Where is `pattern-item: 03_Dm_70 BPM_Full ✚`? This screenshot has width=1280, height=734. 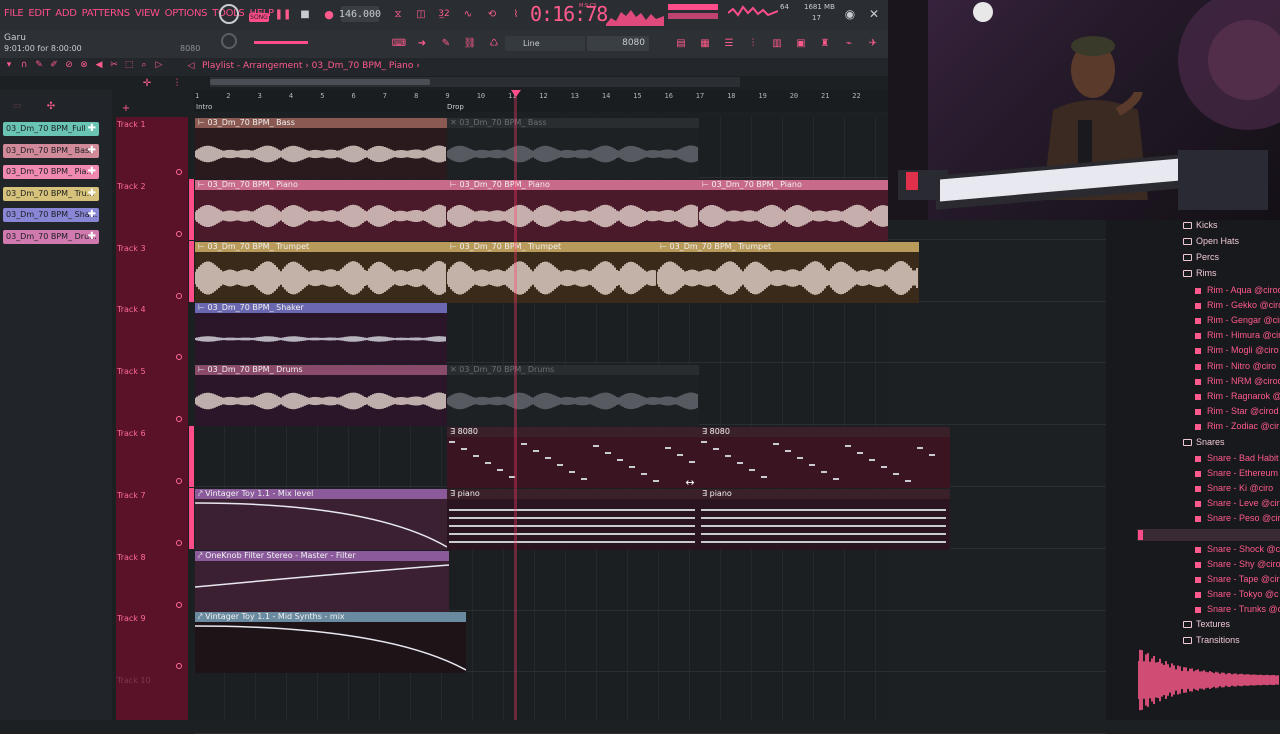 pattern-item: 03_Dm_70 BPM_Full ✚ is located at coordinates (51, 129).